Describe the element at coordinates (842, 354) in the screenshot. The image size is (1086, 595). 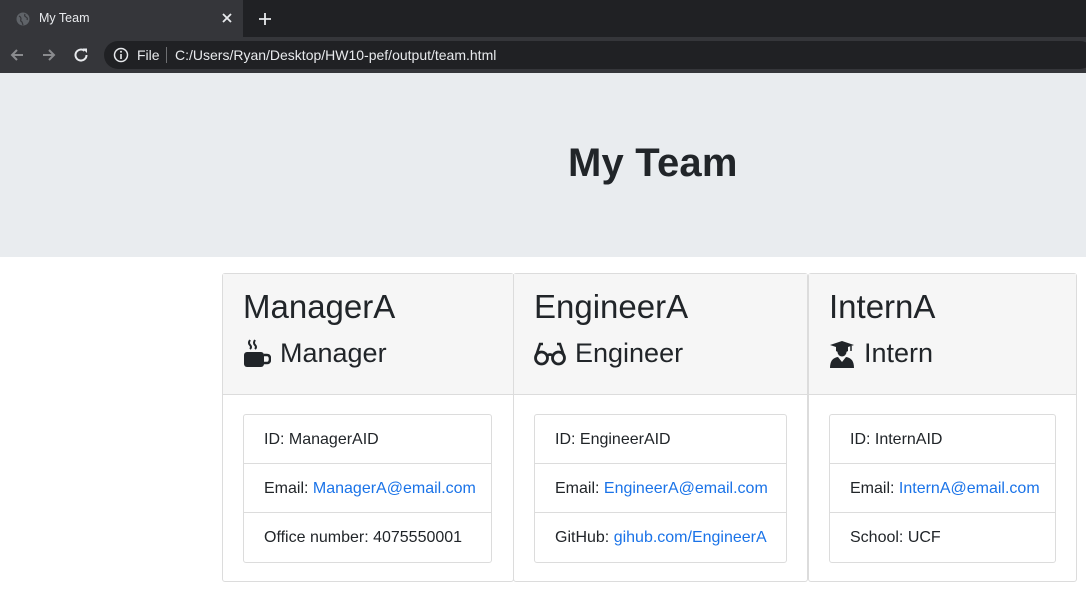
I see `graduate-icon` at that location.